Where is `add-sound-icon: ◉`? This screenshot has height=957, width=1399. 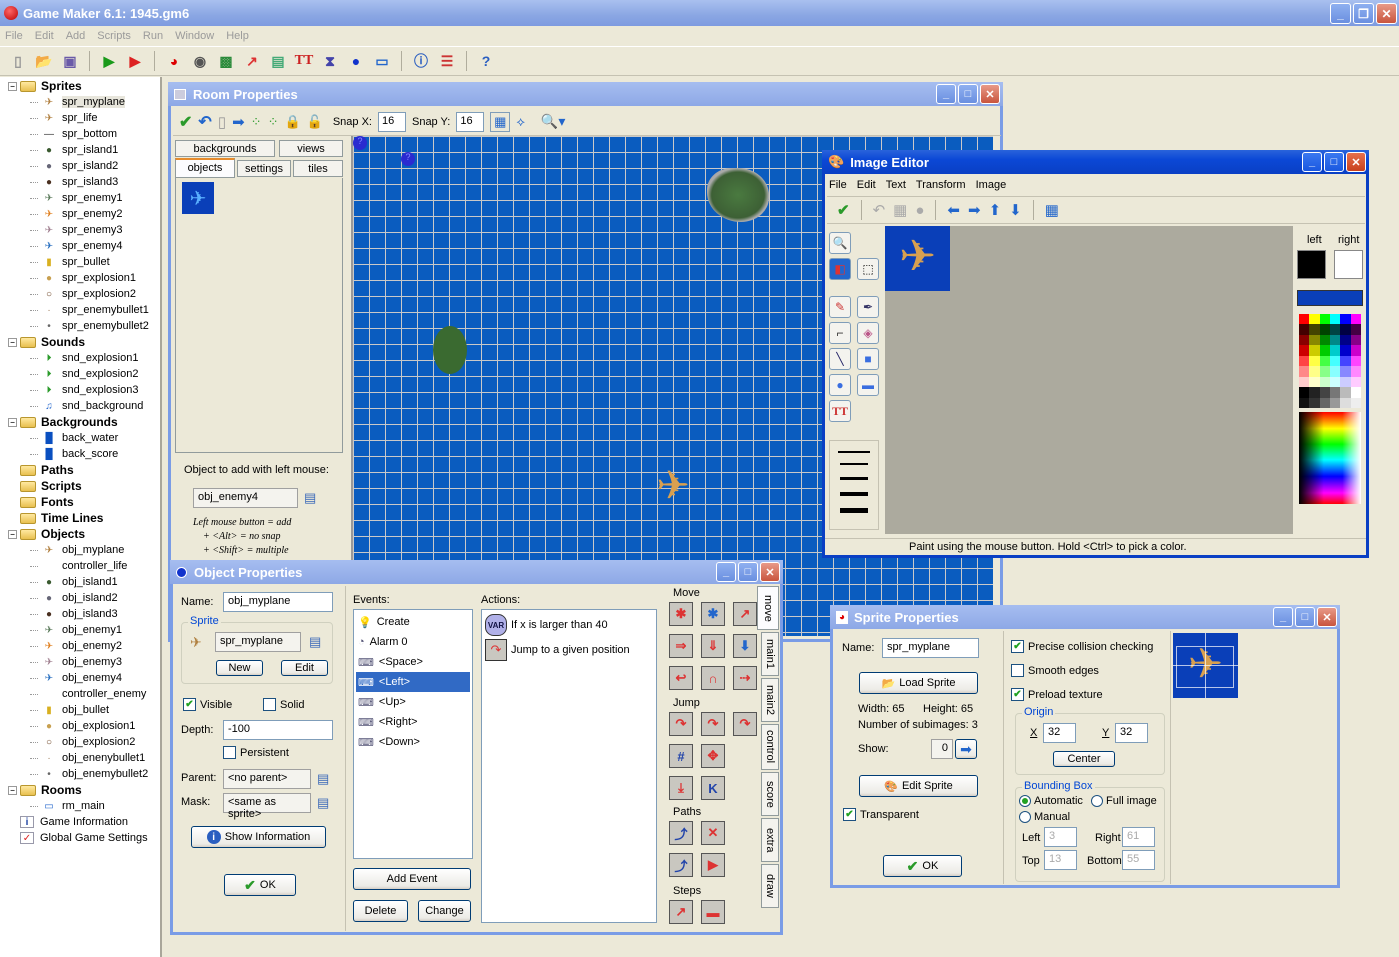 add-sound-icon: ◉ is located at coordinates (200, 61).